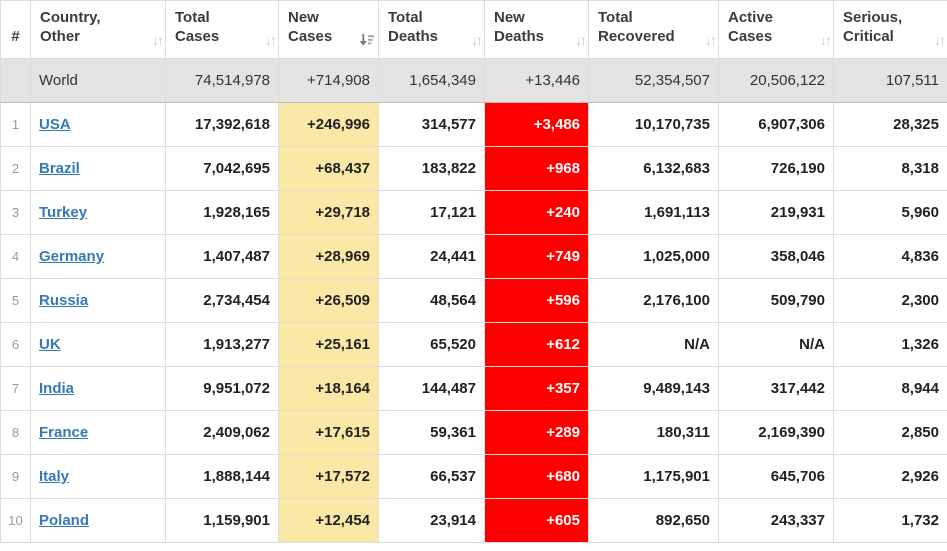  Describe the element at coordinates (50, 344) in the screenshot. I see `country-link: UK` at that location.